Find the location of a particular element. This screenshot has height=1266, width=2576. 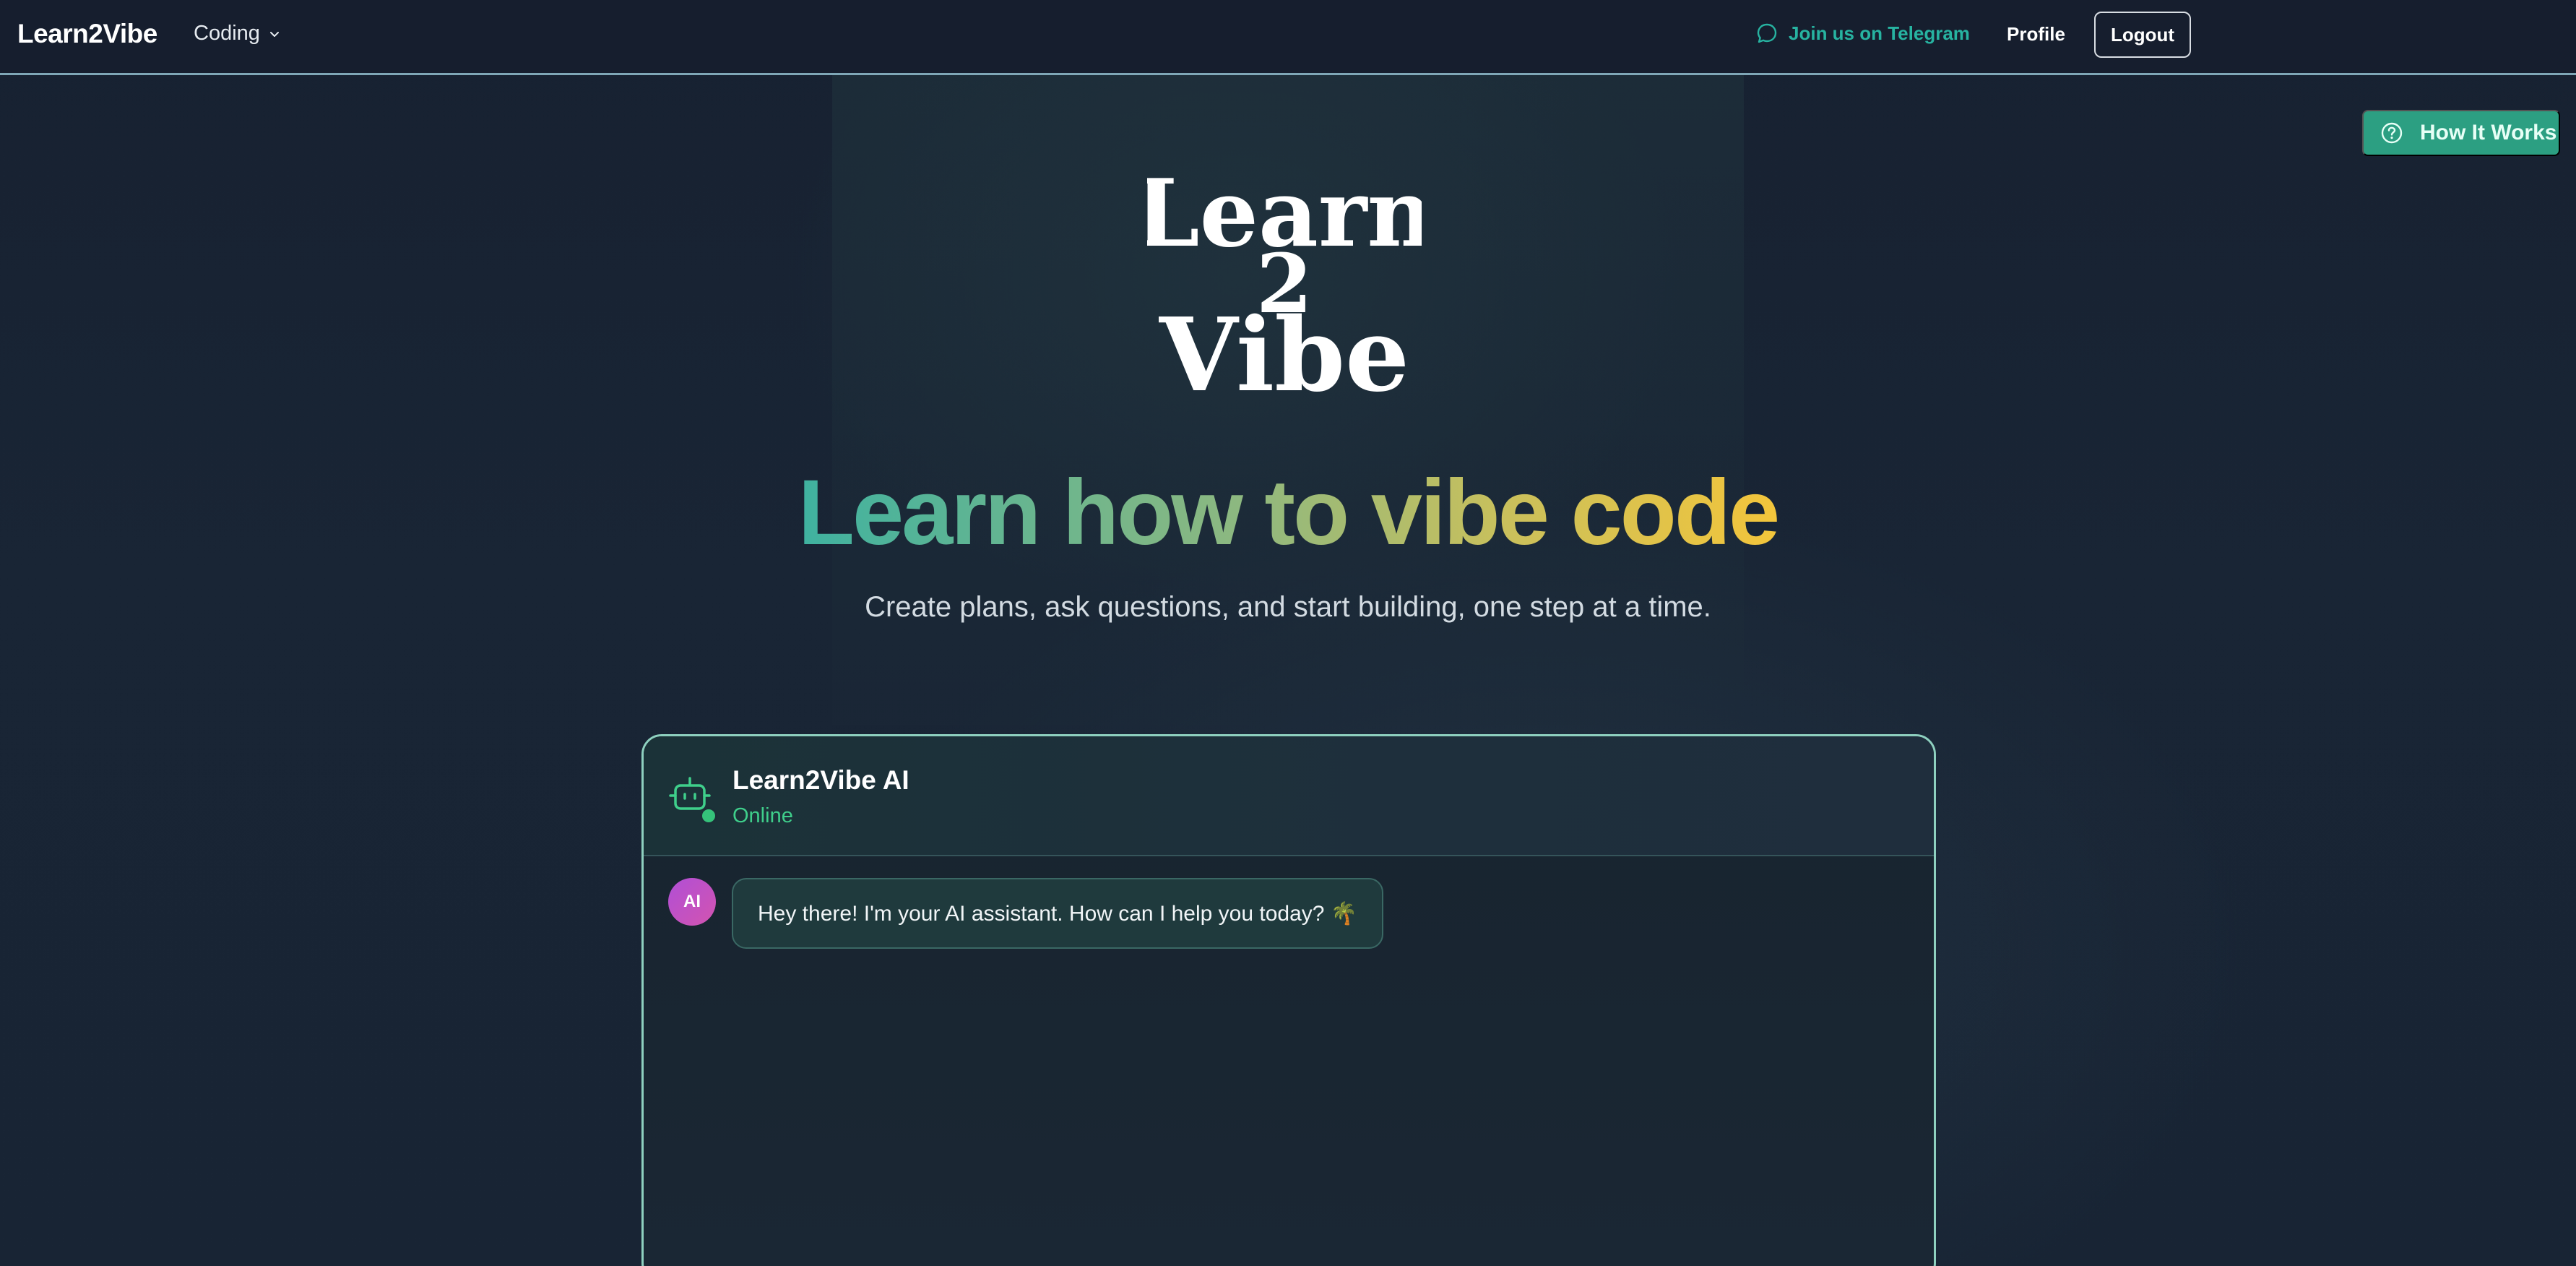

ai-avatar: AI is located at coordinates (692, 902).